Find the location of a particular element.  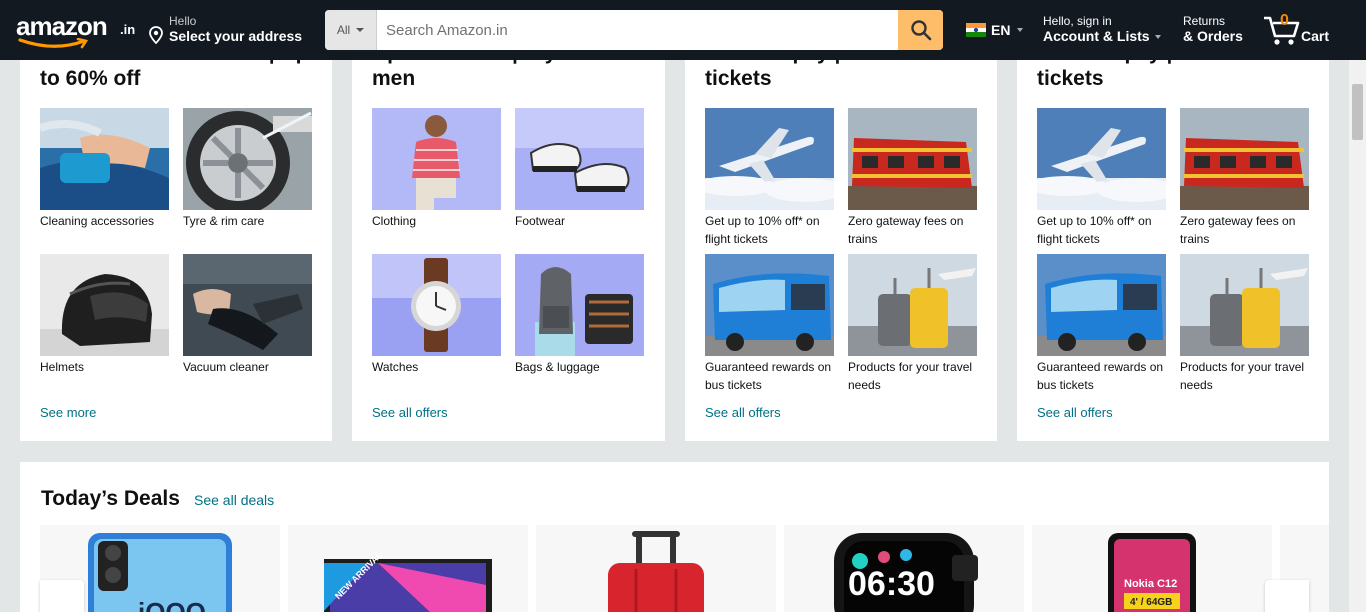

tile-vacuum-cleaner: Vacuum cleaner is located at coordinates (247, 327).